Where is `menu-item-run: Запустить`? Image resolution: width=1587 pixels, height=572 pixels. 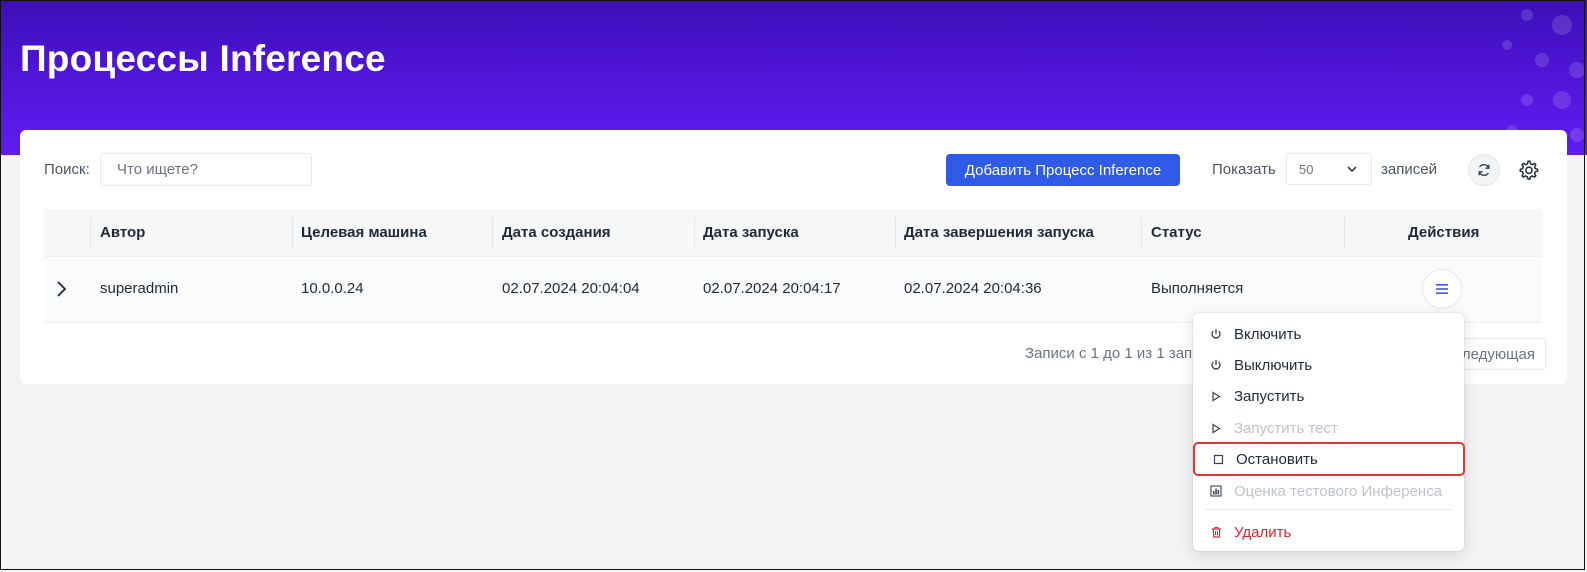
menu-item-run: Запустить is located at coordinates (1328, 396).